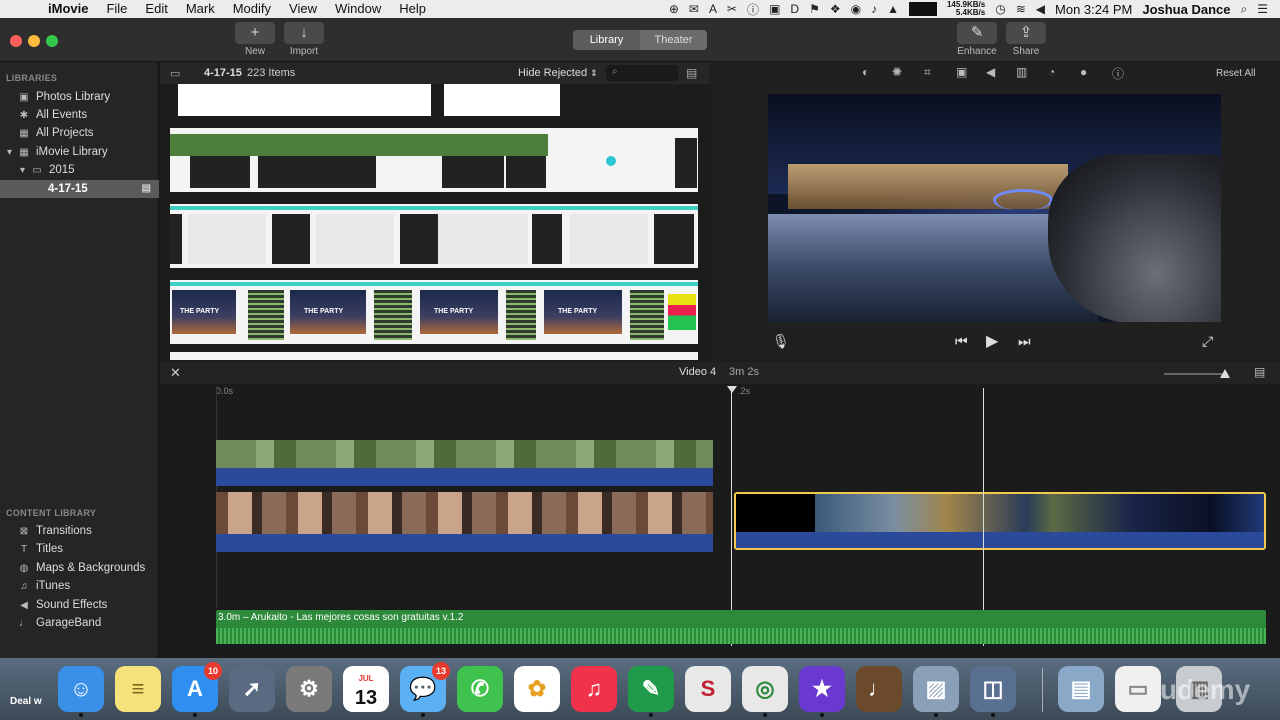  What do you see at coordinates (1083, 72) in the screenshot?
I see `clip-filter-icon: ●` at bounding box center [1083, 72].